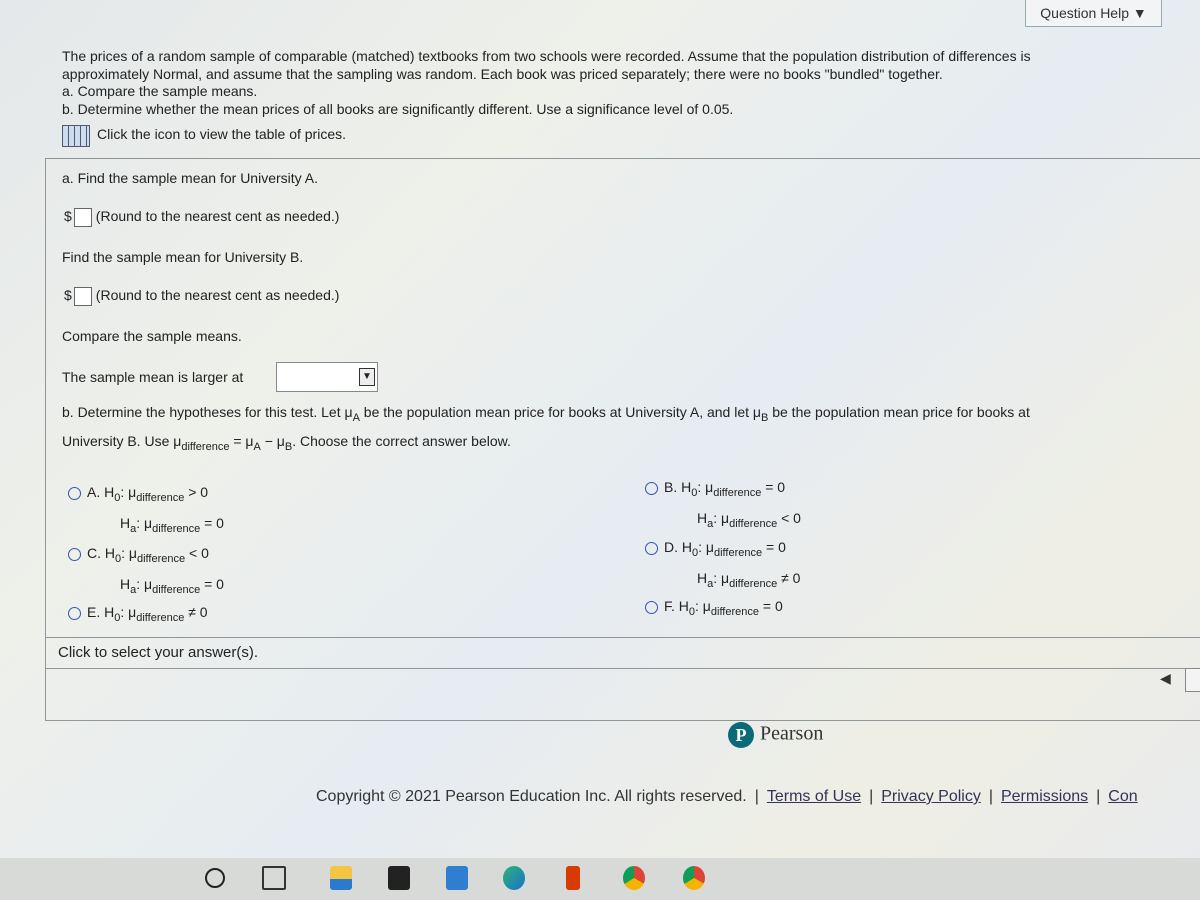 Image resolution: width=1200 pixels, height=900 pixels. I want to click on dropdown-arrow-icon: ▼, so click(367, 377).